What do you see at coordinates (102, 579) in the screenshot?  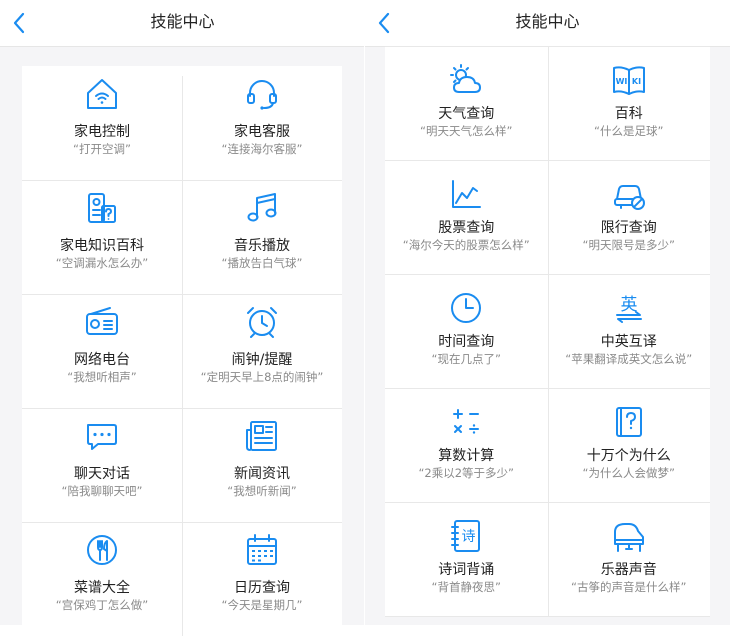 I see `skill-item: 菜谱大全 “宫保鸡丁怎么做”` at bounding box center [102, 579].